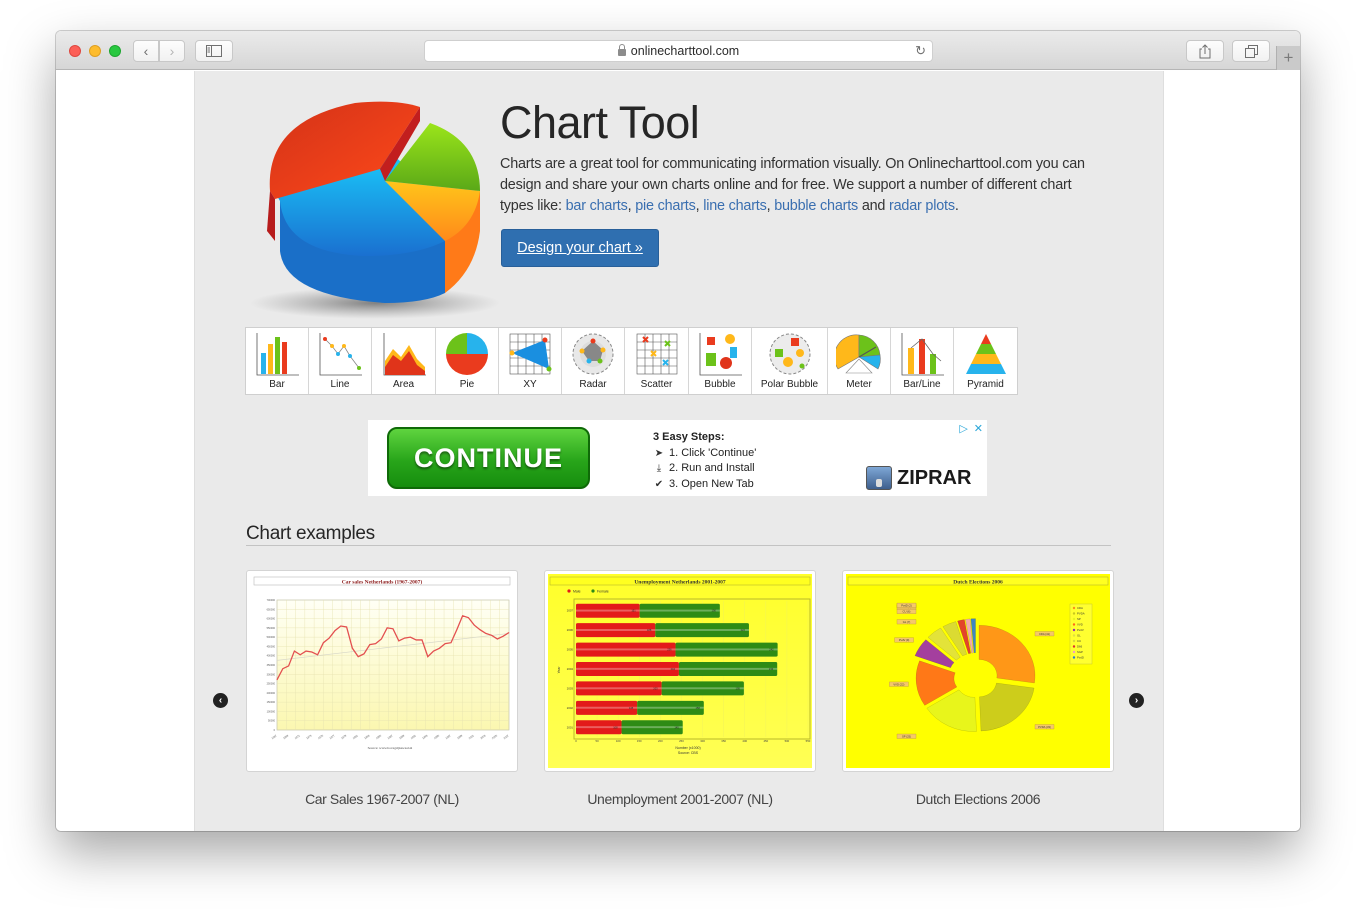 The width and height of the screenshot is (1356, 912). What do you see at coordinates (787, 741) in the screenshot?
I see `x-tick-label: 500` at bounding box center [787, 741].